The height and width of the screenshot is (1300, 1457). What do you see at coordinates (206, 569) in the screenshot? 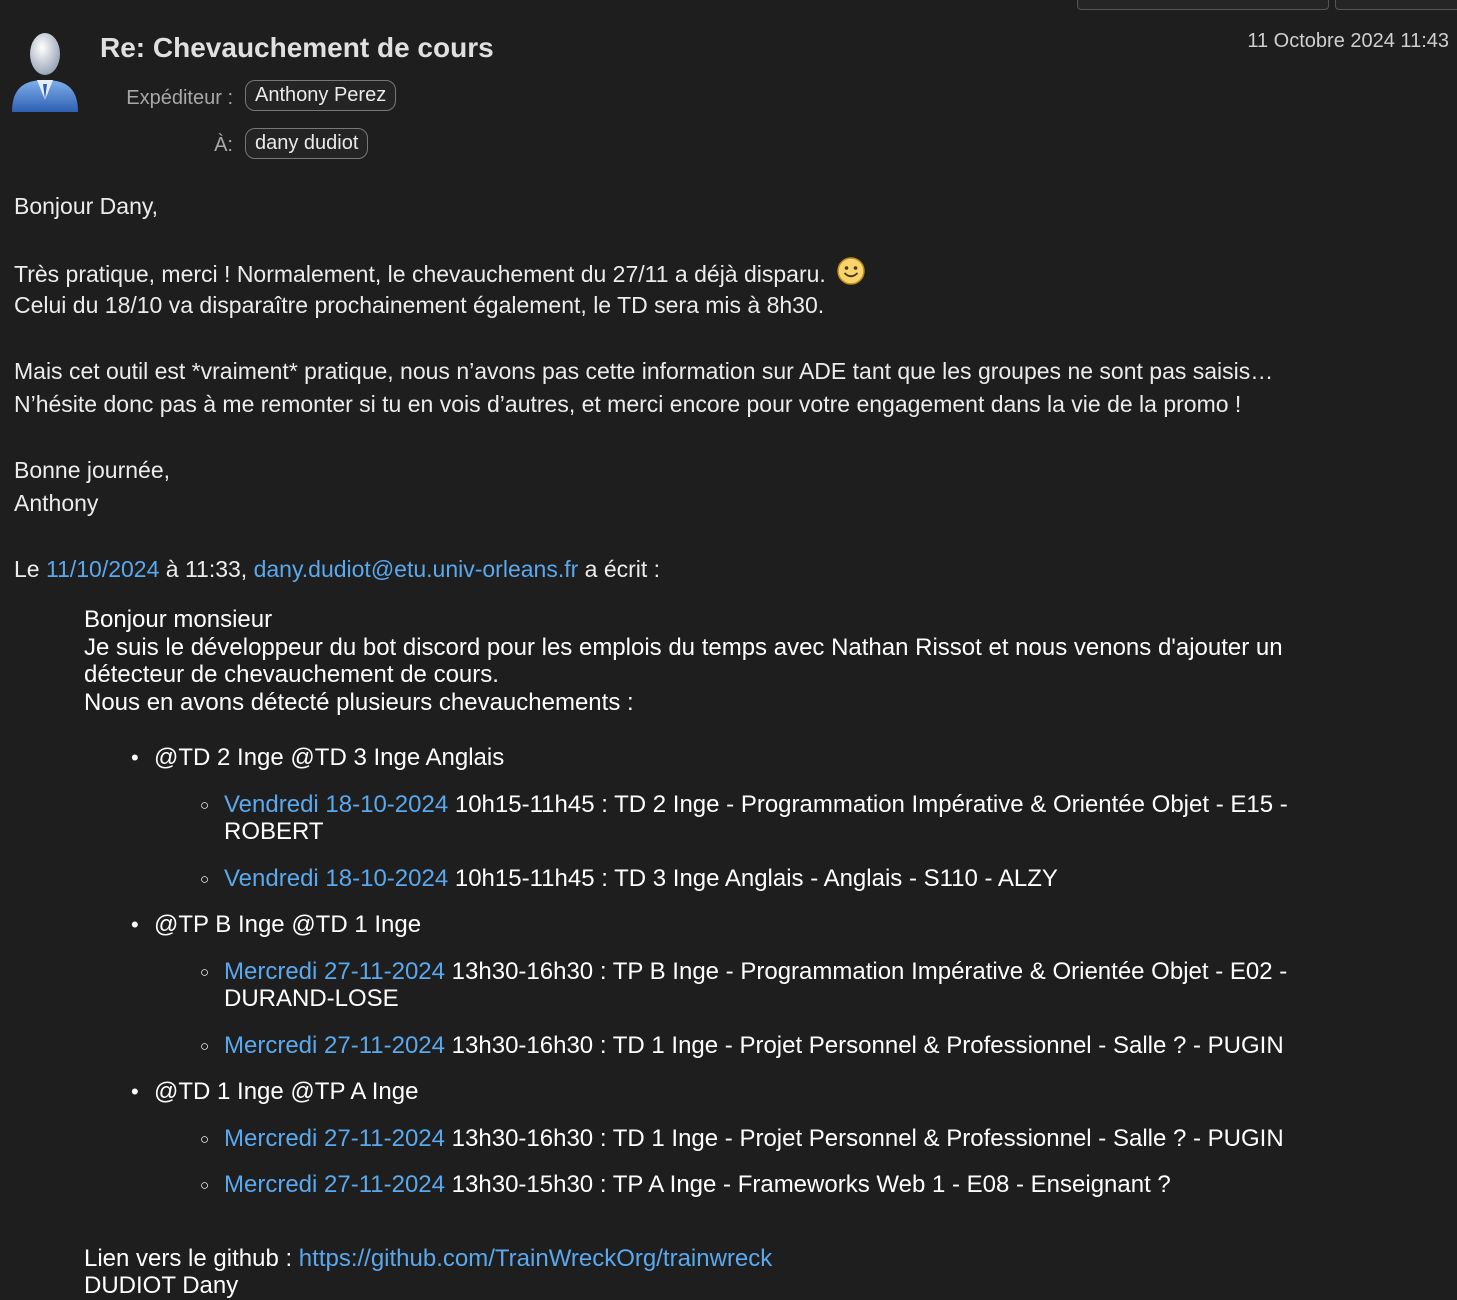
I see `quote-intro-mid: à 11:33,` at bounding box center [206, 569].